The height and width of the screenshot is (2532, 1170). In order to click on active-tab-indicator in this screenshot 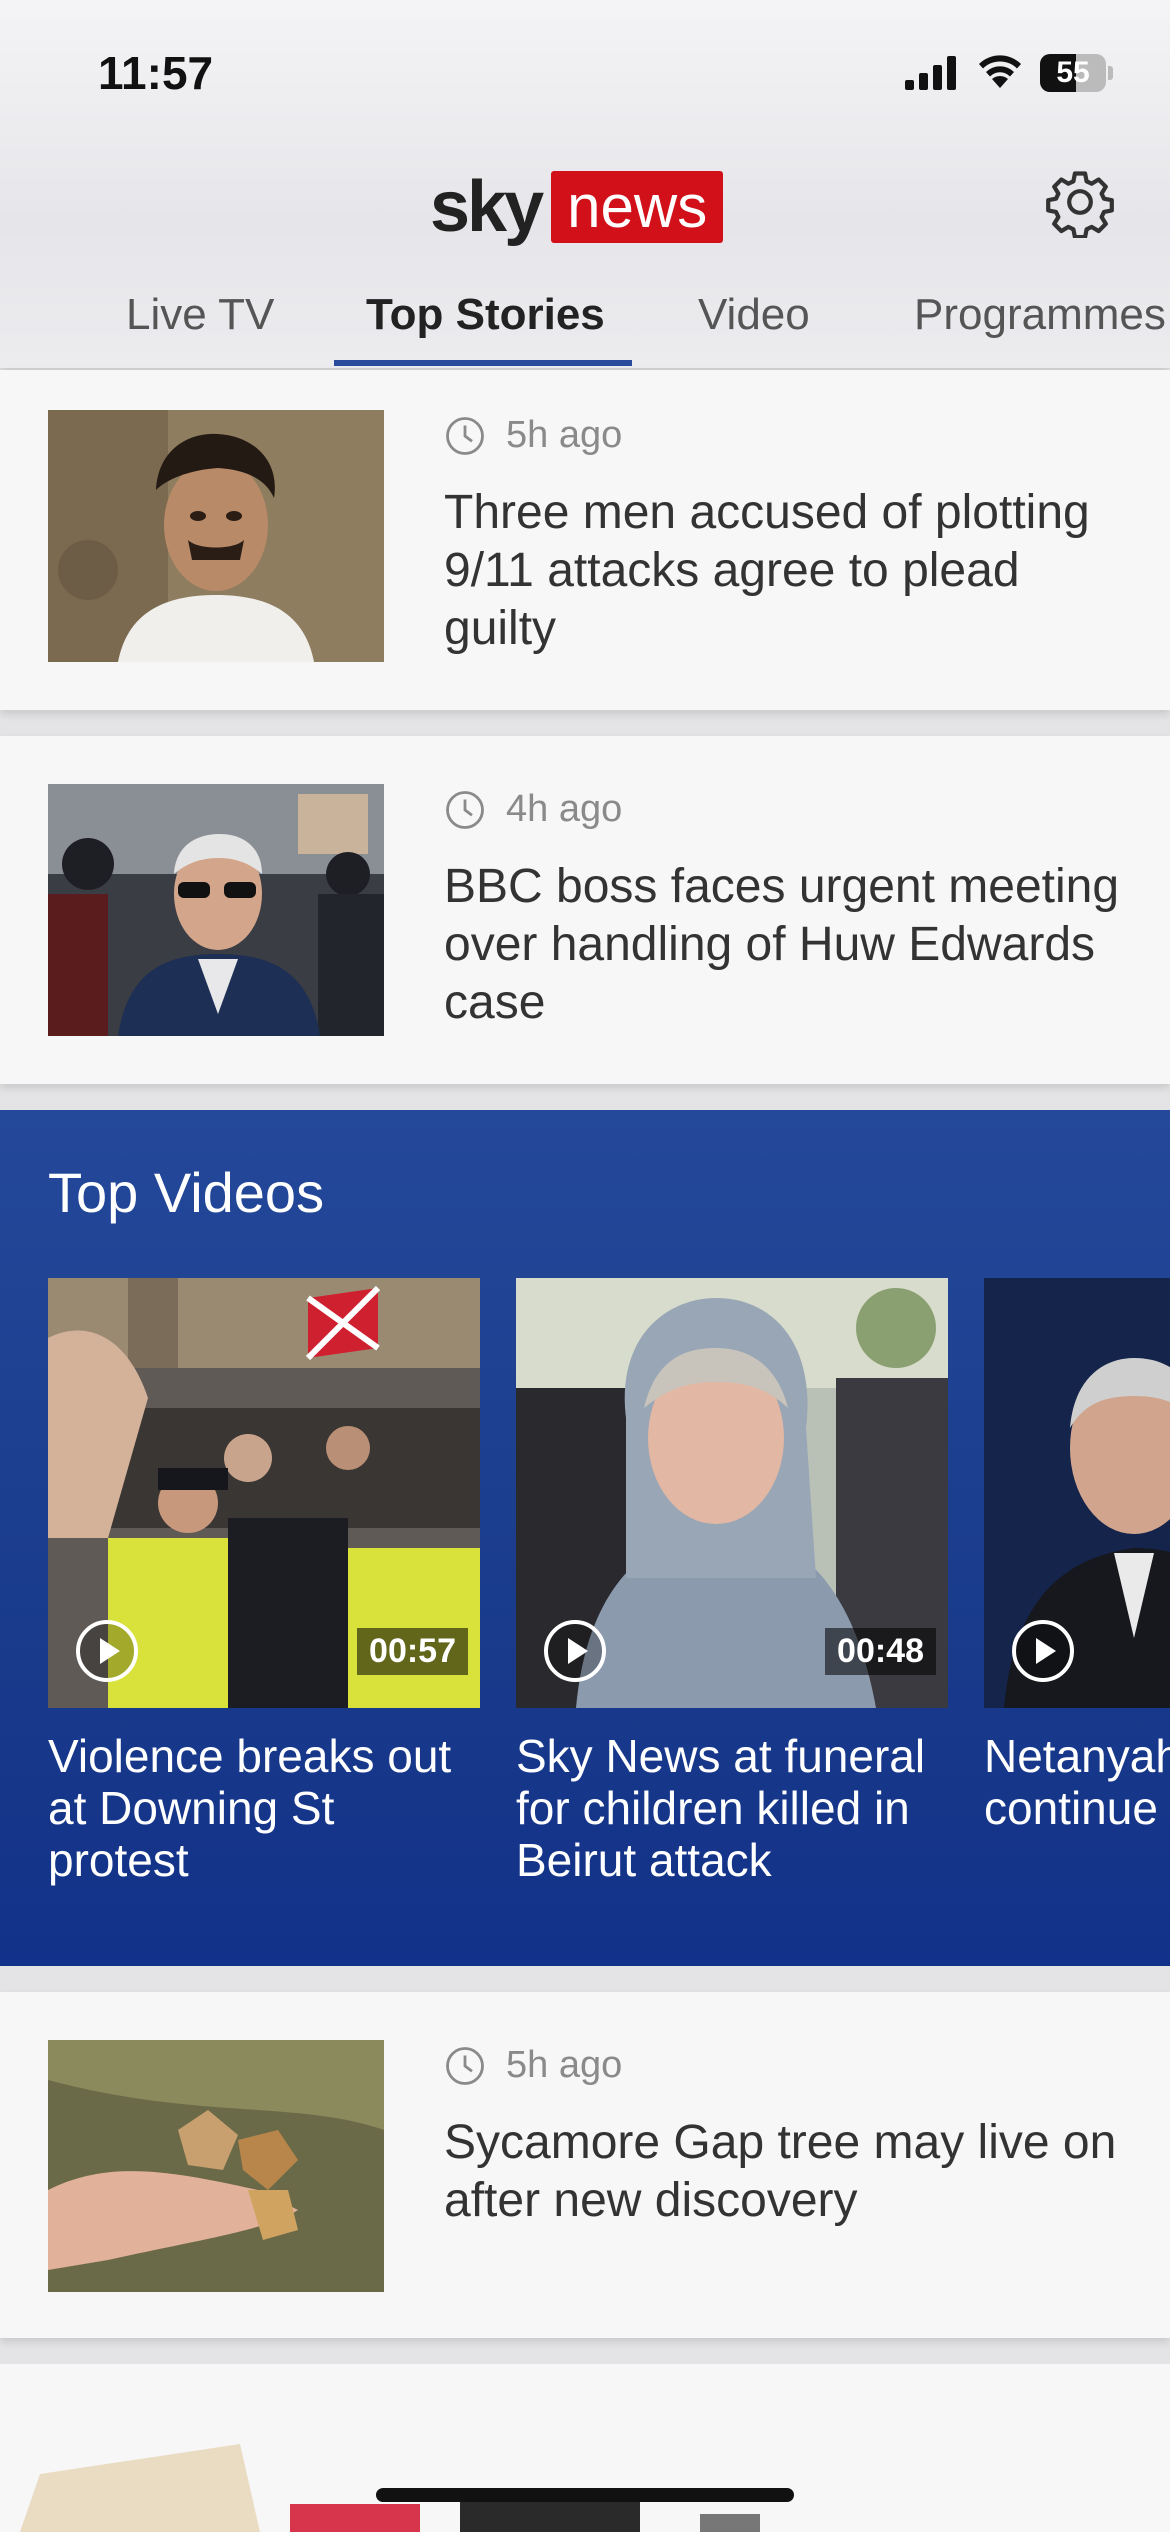, I will do `click(483, 363)`.